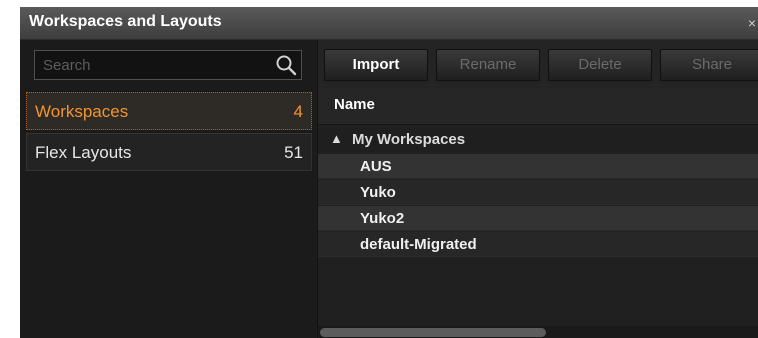 Image resolution: width=758 pixels, height=338 pixels. Describe the element at coordinates (538, 218) in the screenshot. I see `table-row: Yuko2` at that location.